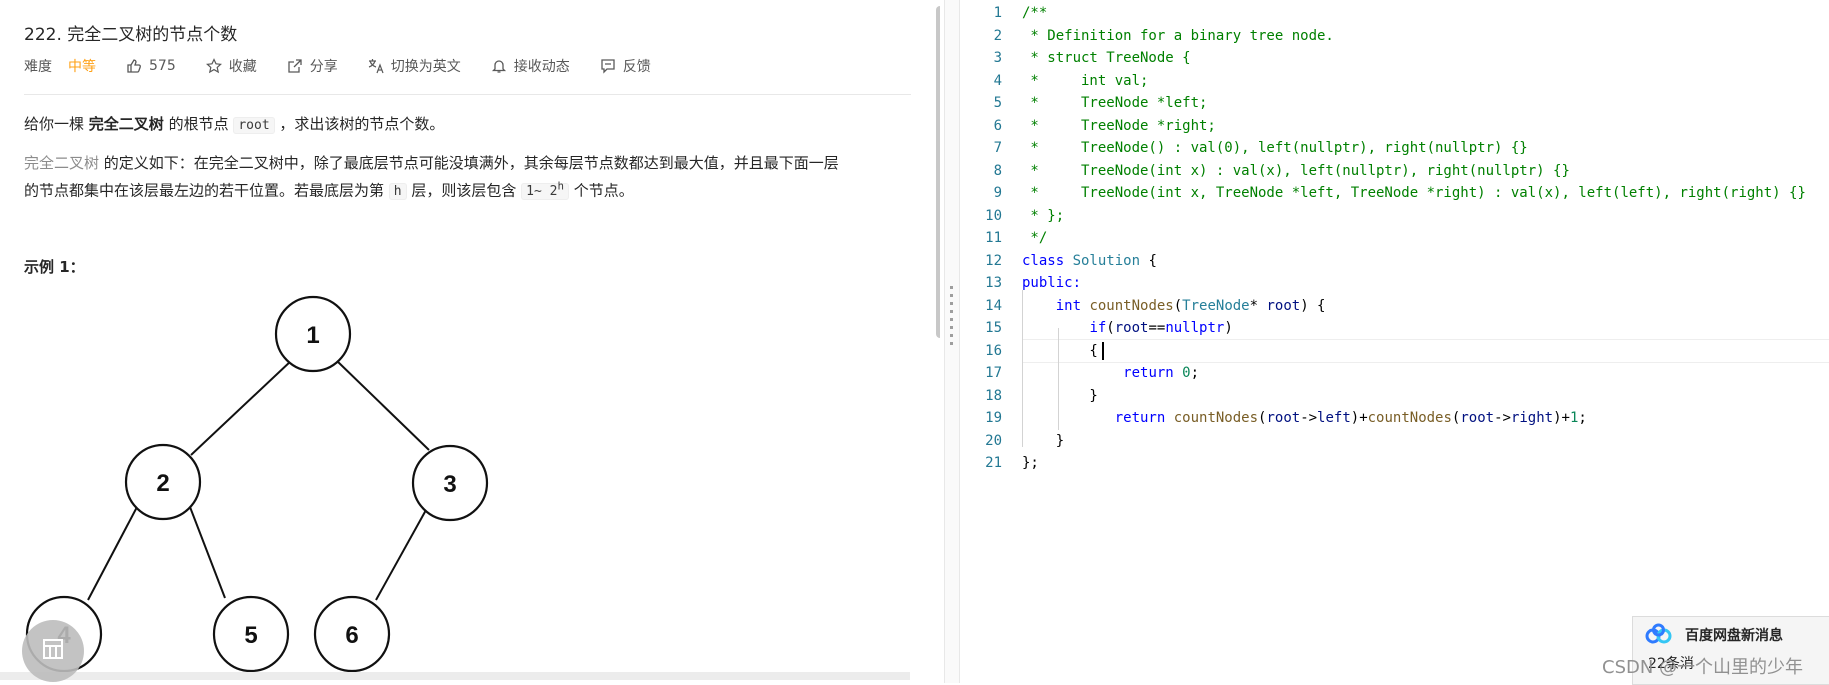 The width and height of the screenshot is (1829, 685). Describe the element at coordinates (993, 395) in the screenshot. I see `line-number: 18` at that location.